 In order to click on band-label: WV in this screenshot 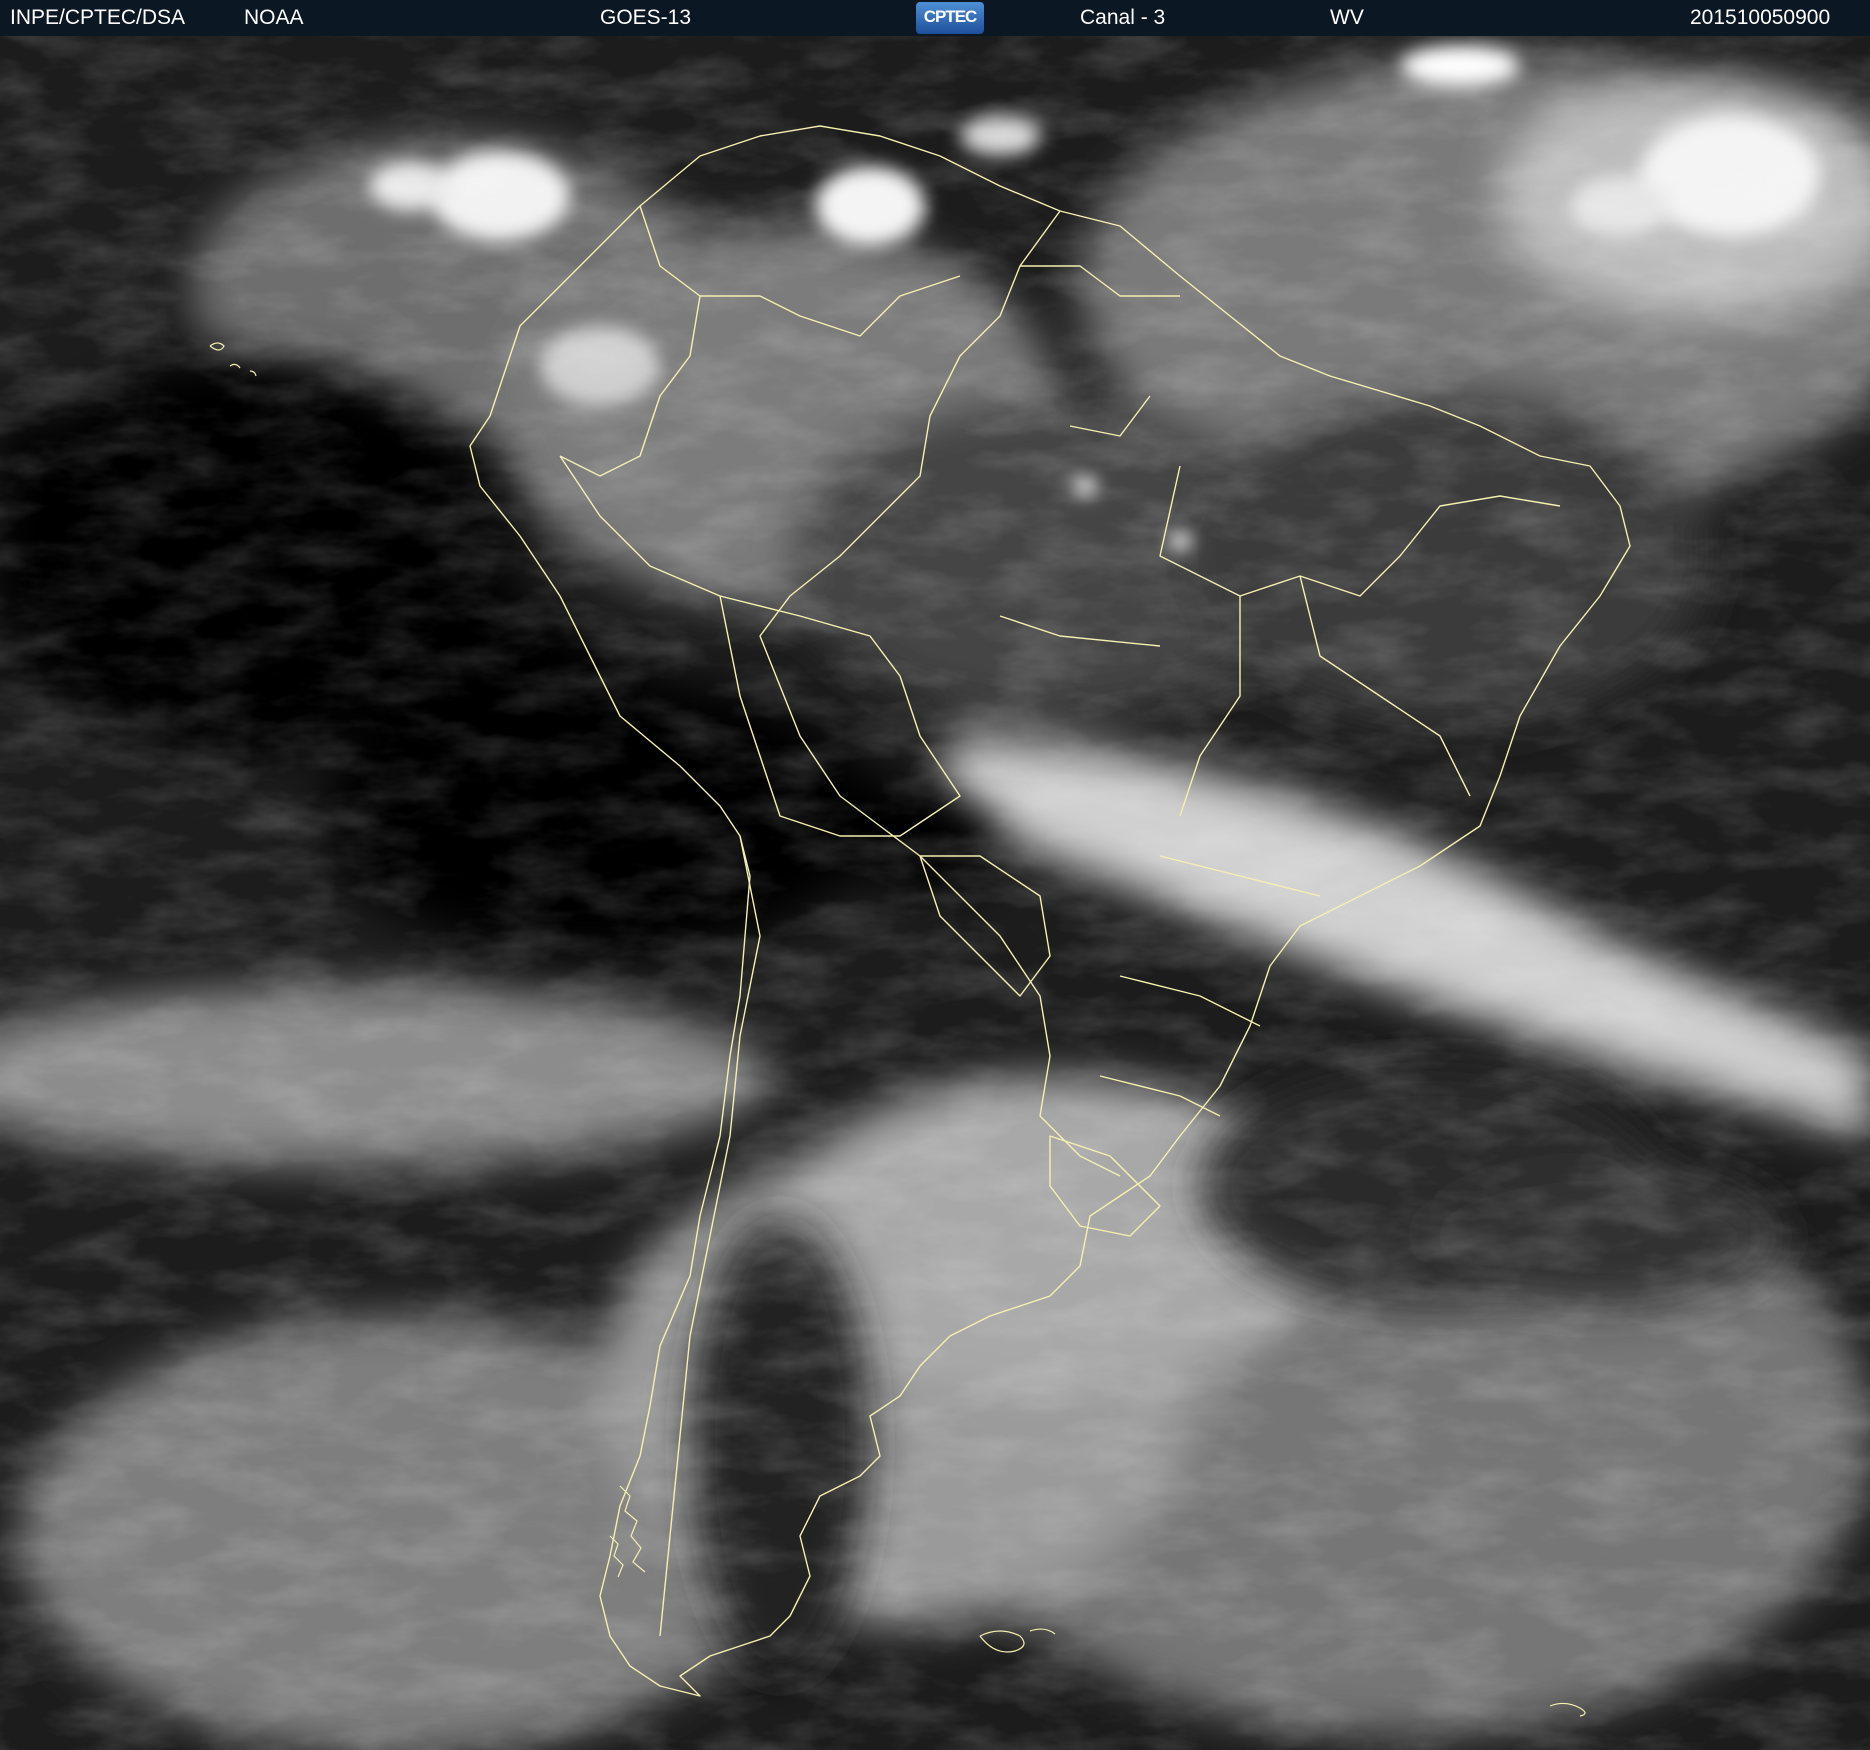, I will do `click(1347, 17)`.